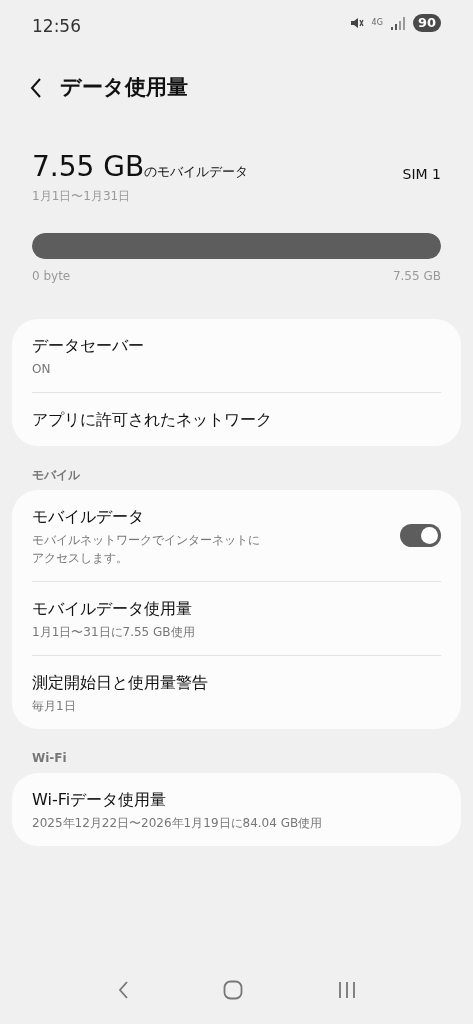 The image size is (473, 1024). I want to click on usage-period: 1月1日〜1月31日, so click(82, 196).